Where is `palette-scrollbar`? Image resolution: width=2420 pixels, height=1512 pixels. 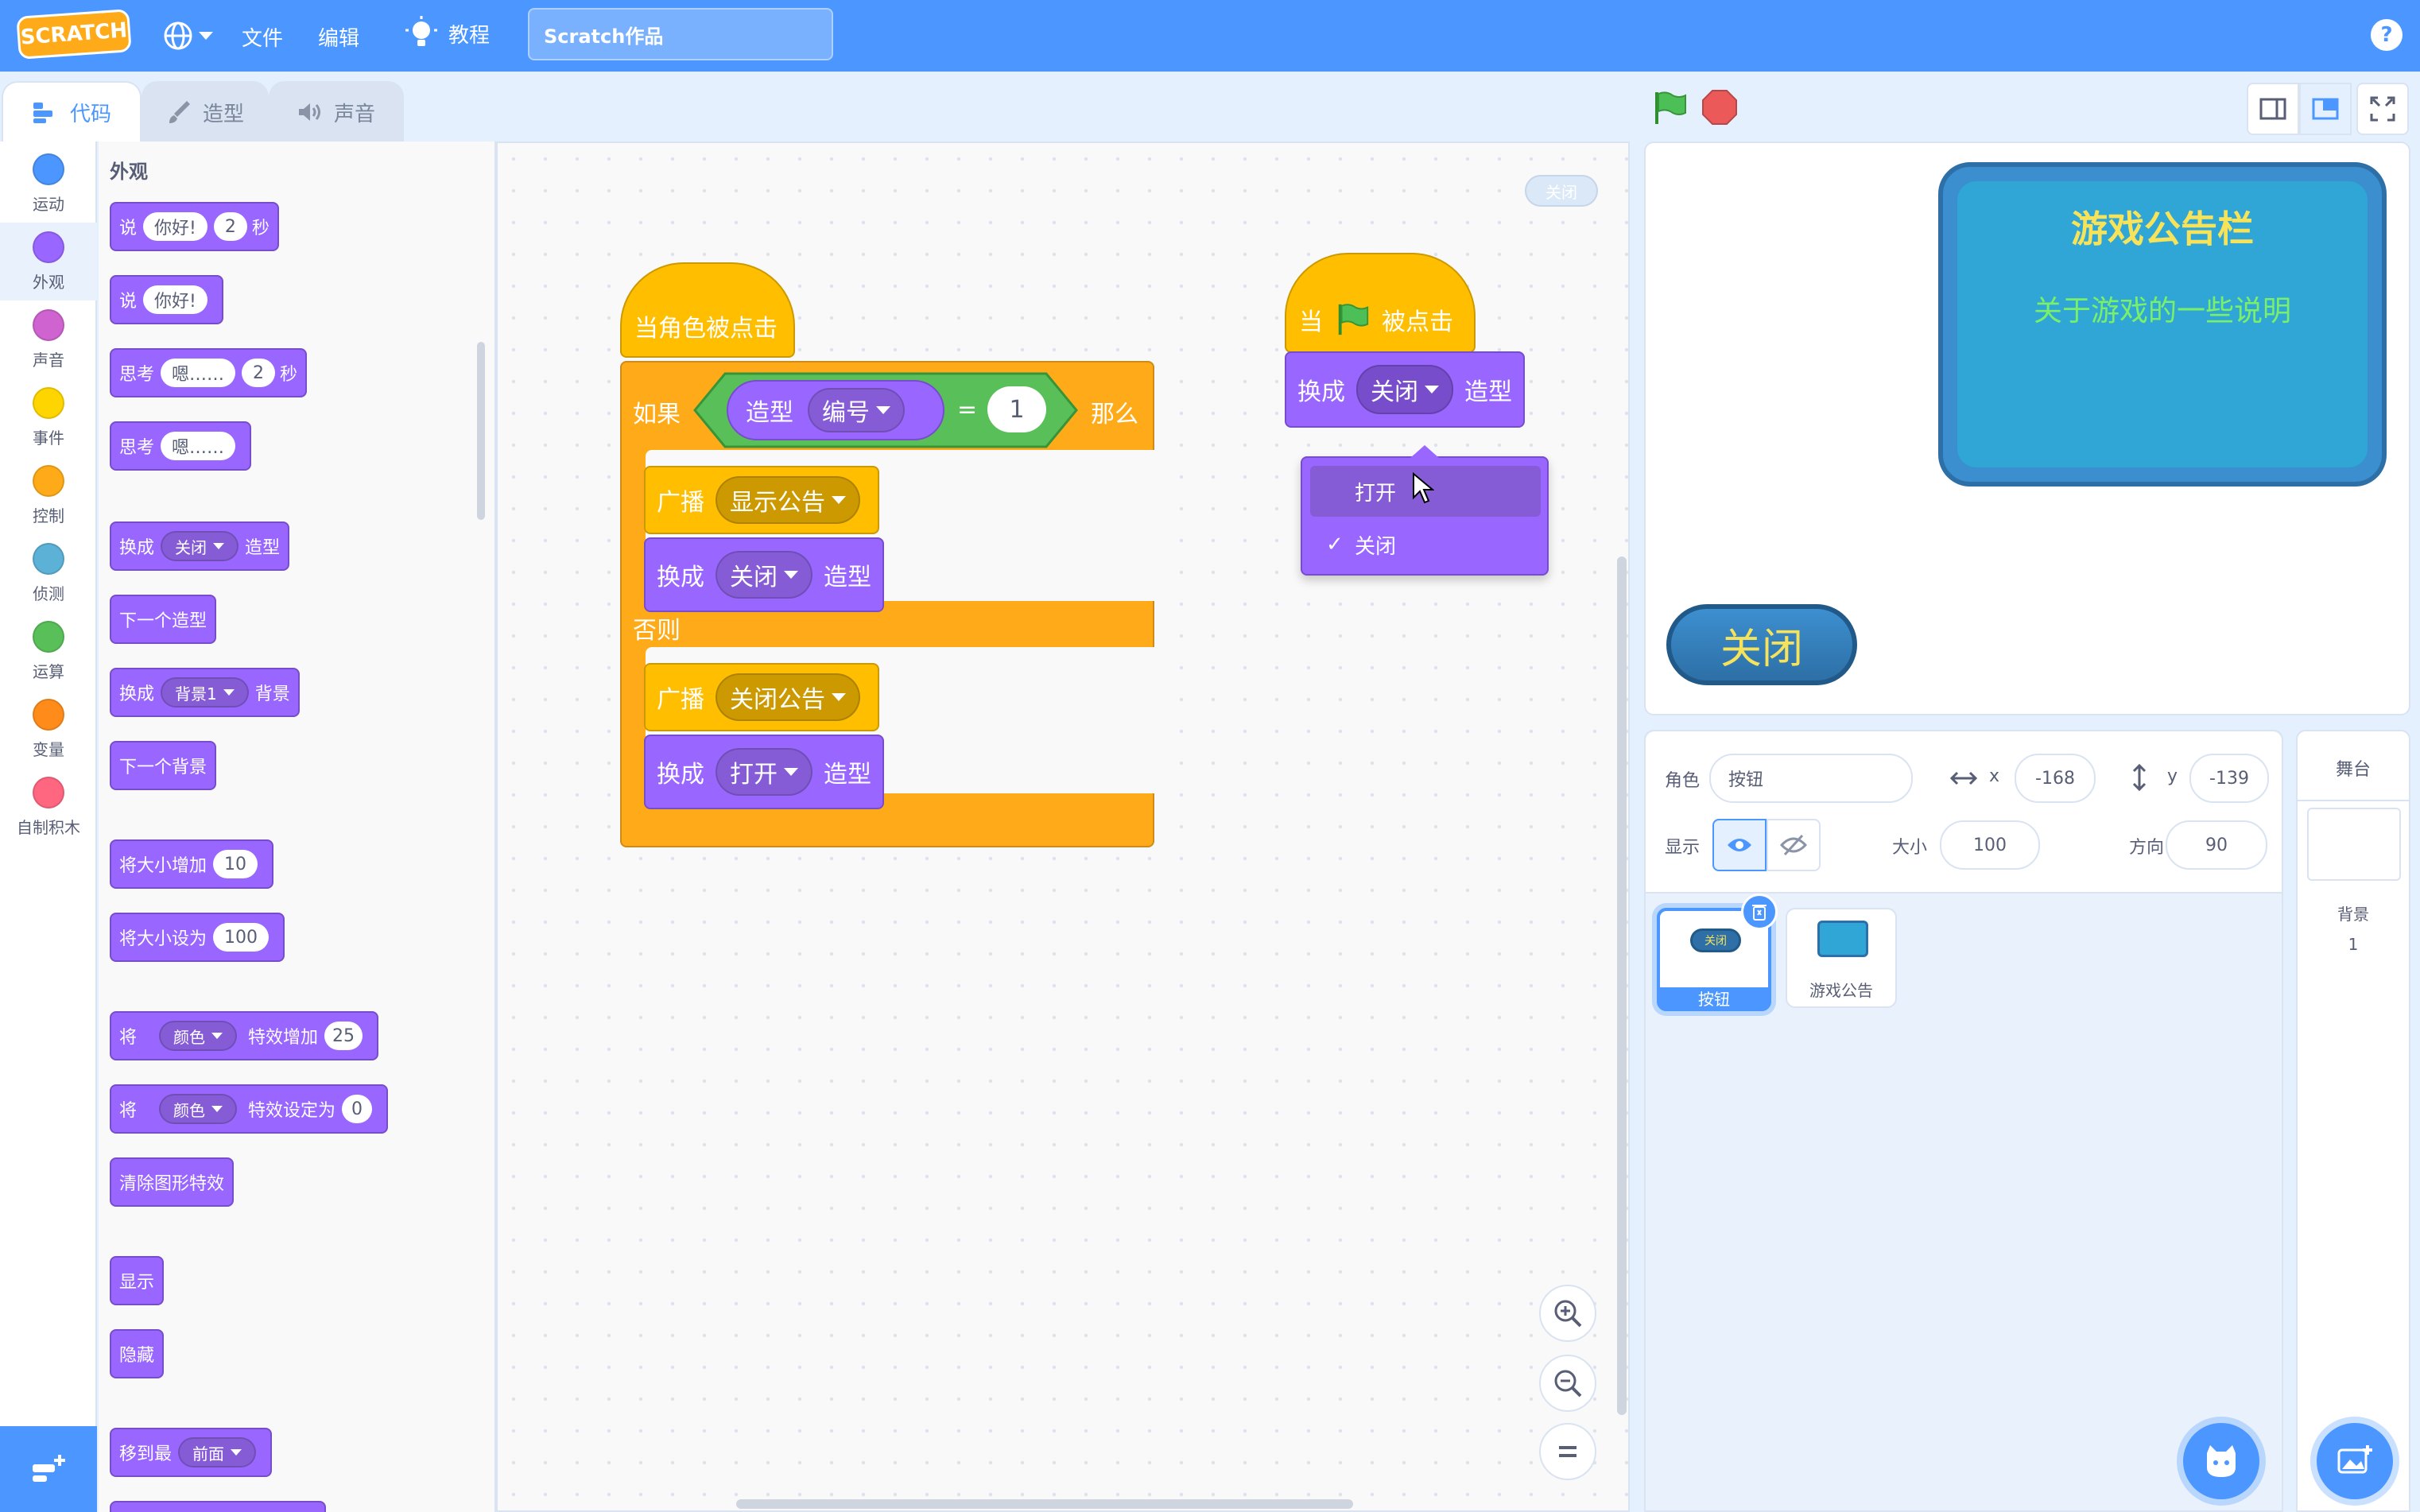
palette-scrollbar is located at coordinates (481, 431).